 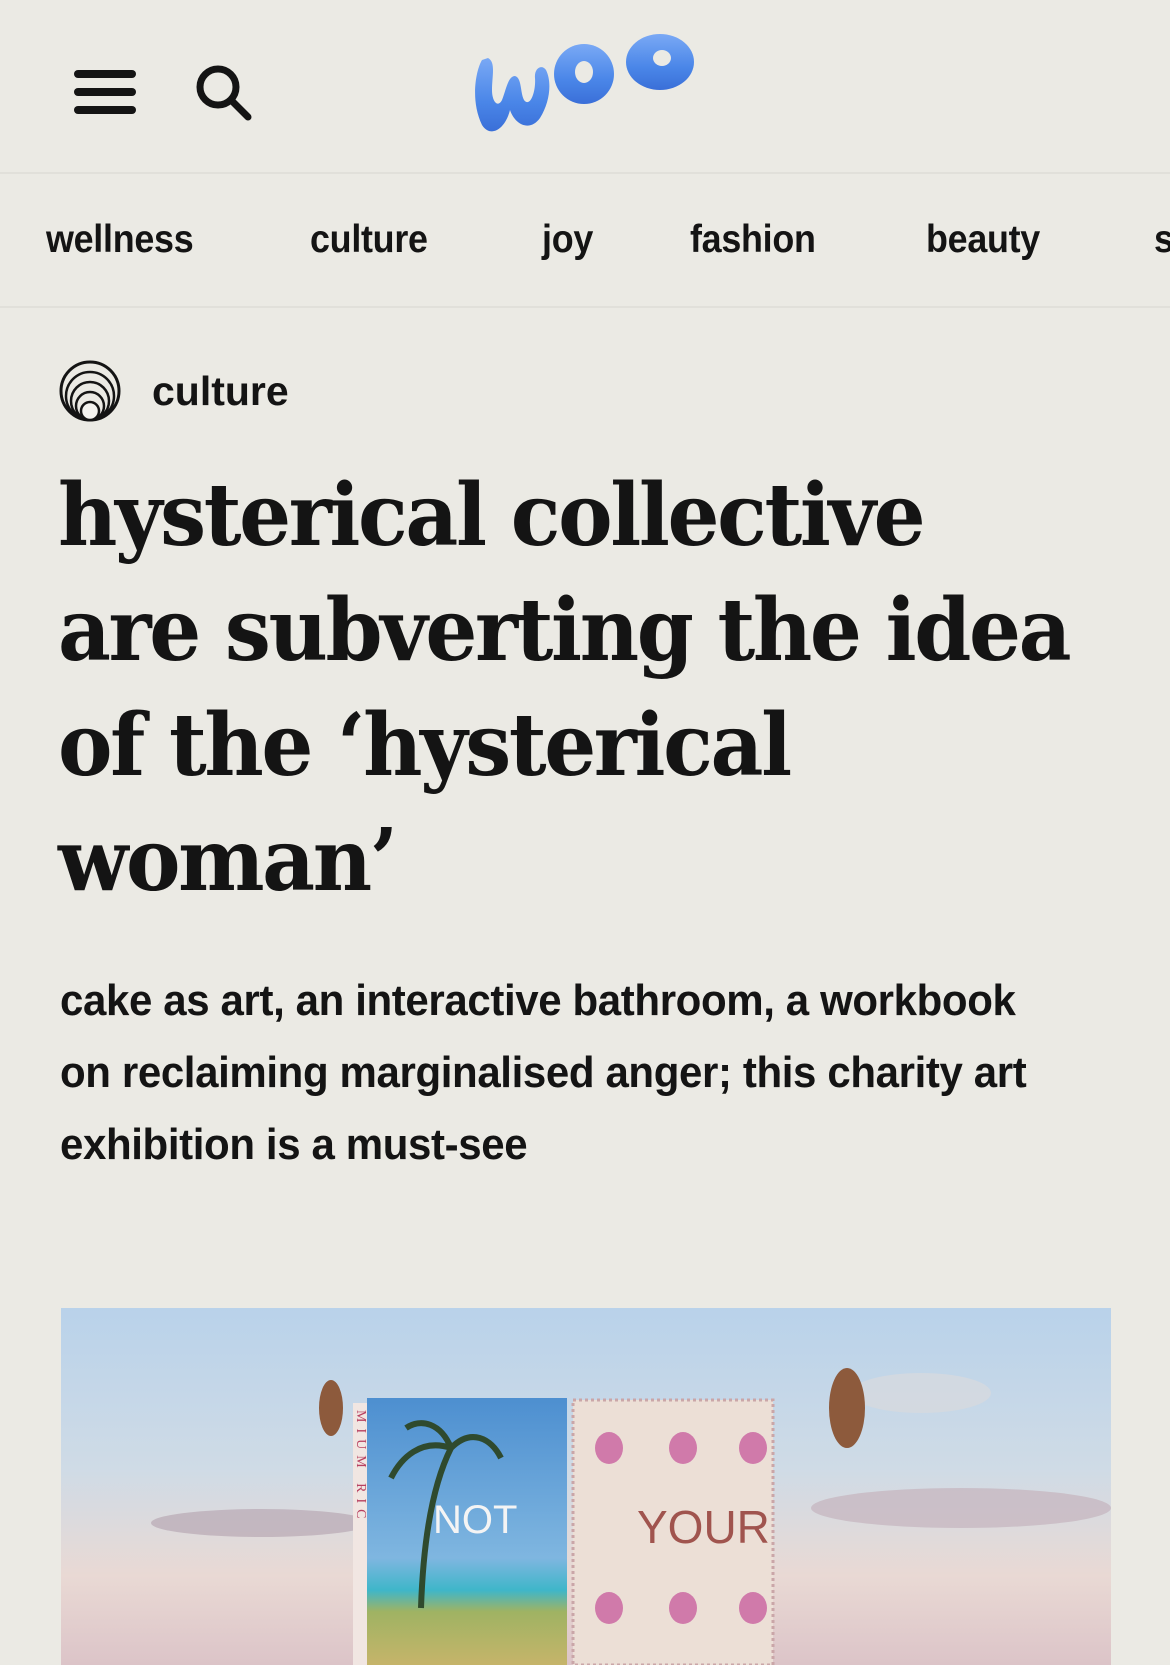 I want to click on category-label: culture, so click(x=220, y=390).